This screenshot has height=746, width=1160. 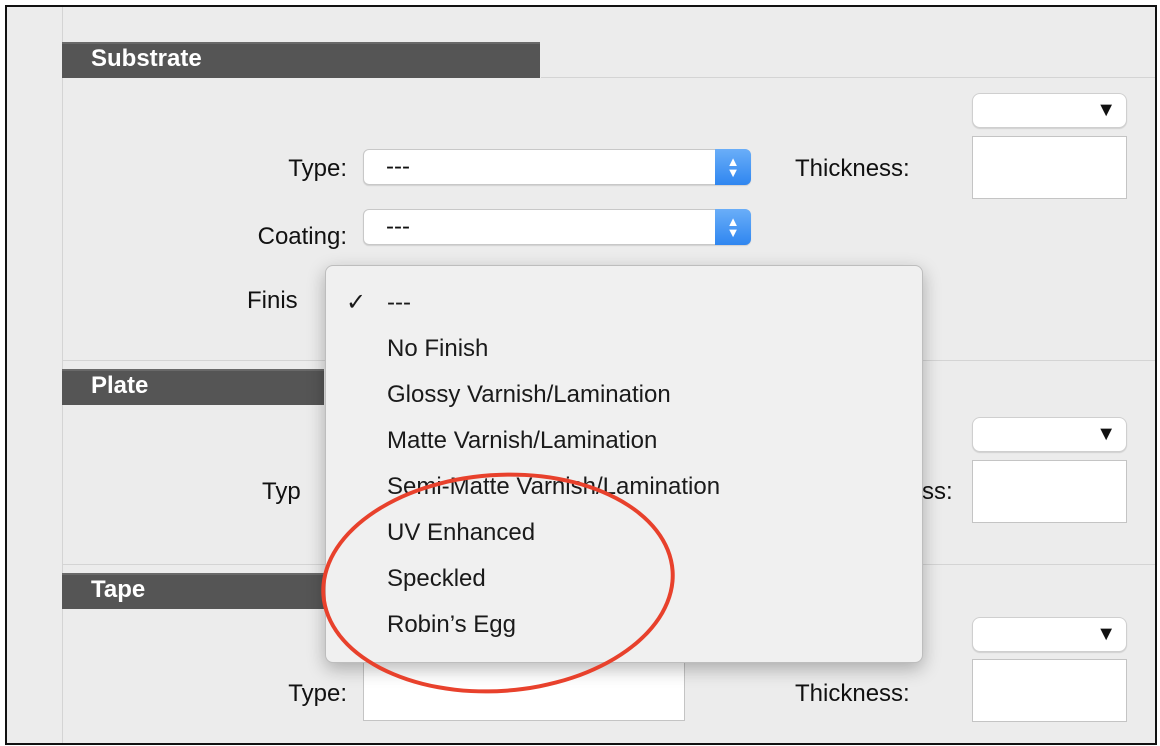 What do you see at coordinates (623, 349) in the screenshot?
I see `menu-item-no-finish: No Finish` at bounding box center [623, 349].